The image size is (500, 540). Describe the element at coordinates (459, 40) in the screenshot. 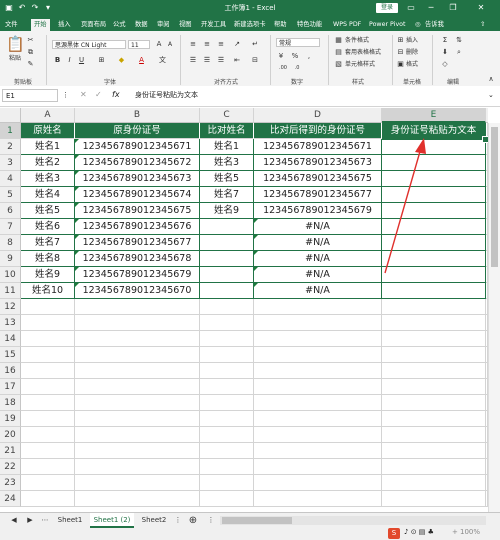

I see `sort-filter-icon: ⇅` at that location.